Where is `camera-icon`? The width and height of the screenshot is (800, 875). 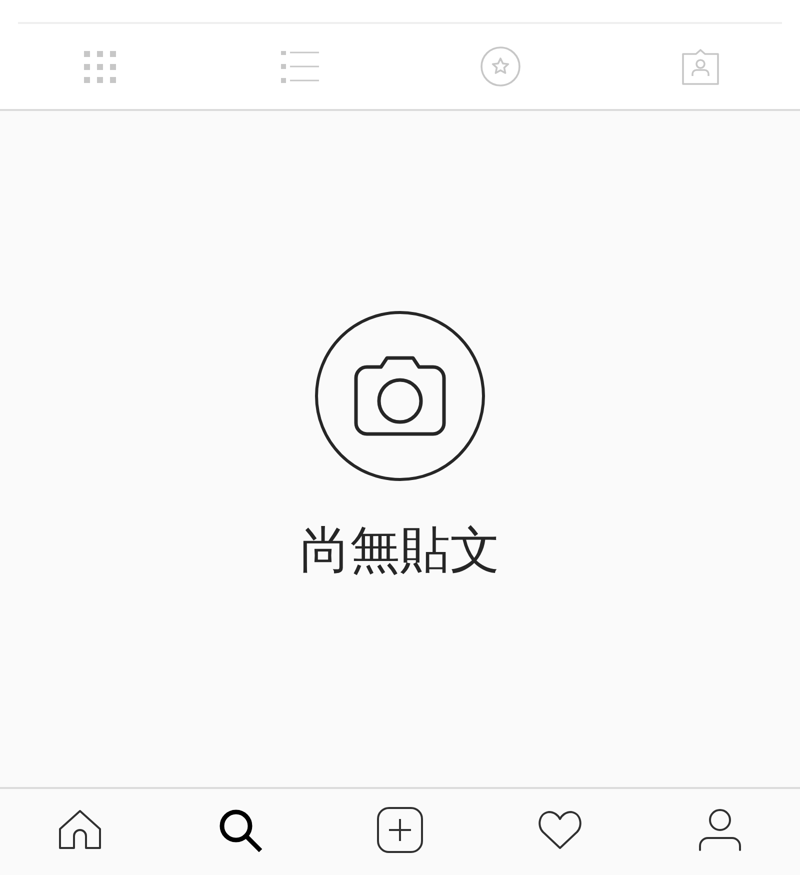 camera-icon is located at coordinates (400, 396).